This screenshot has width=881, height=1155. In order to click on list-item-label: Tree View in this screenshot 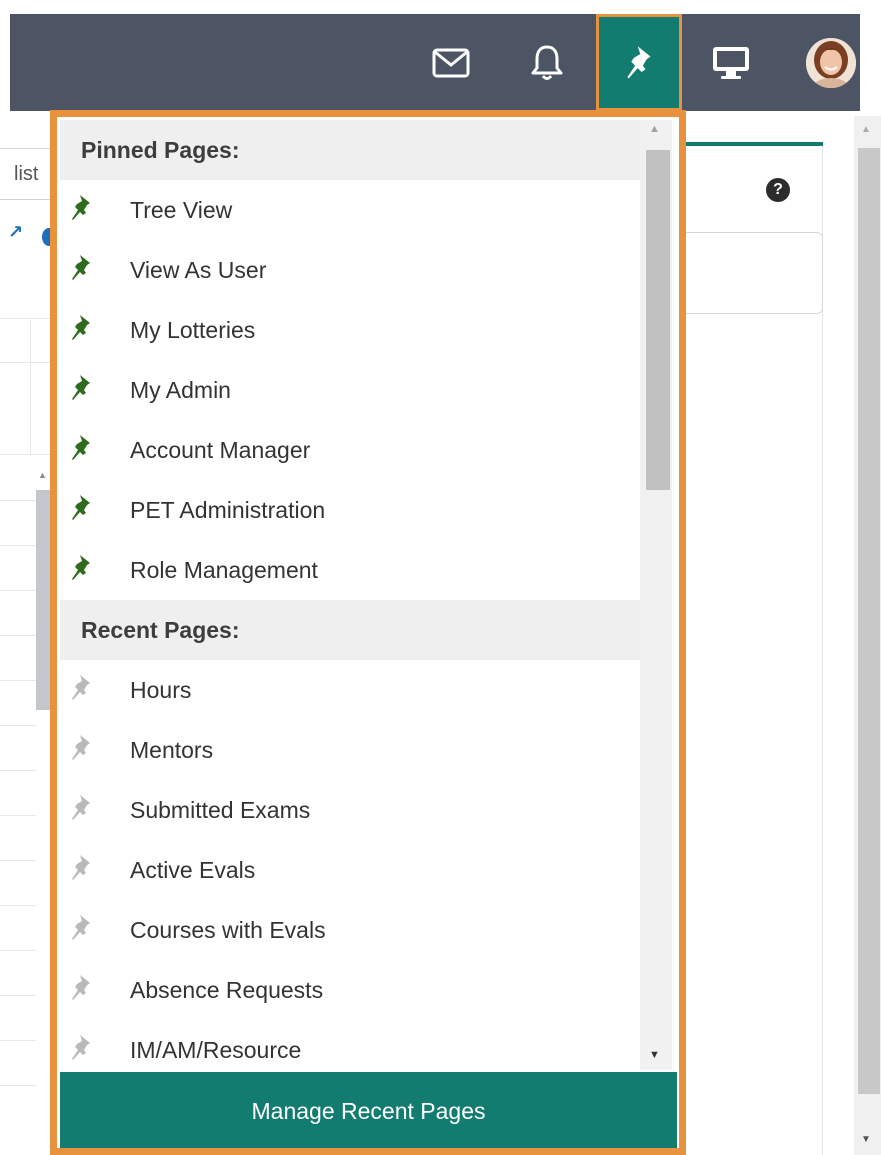, I will do `click(181, 209)`.